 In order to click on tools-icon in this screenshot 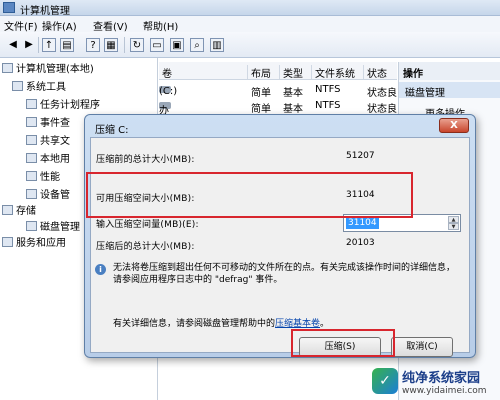, I will do `click(17, 86)`.